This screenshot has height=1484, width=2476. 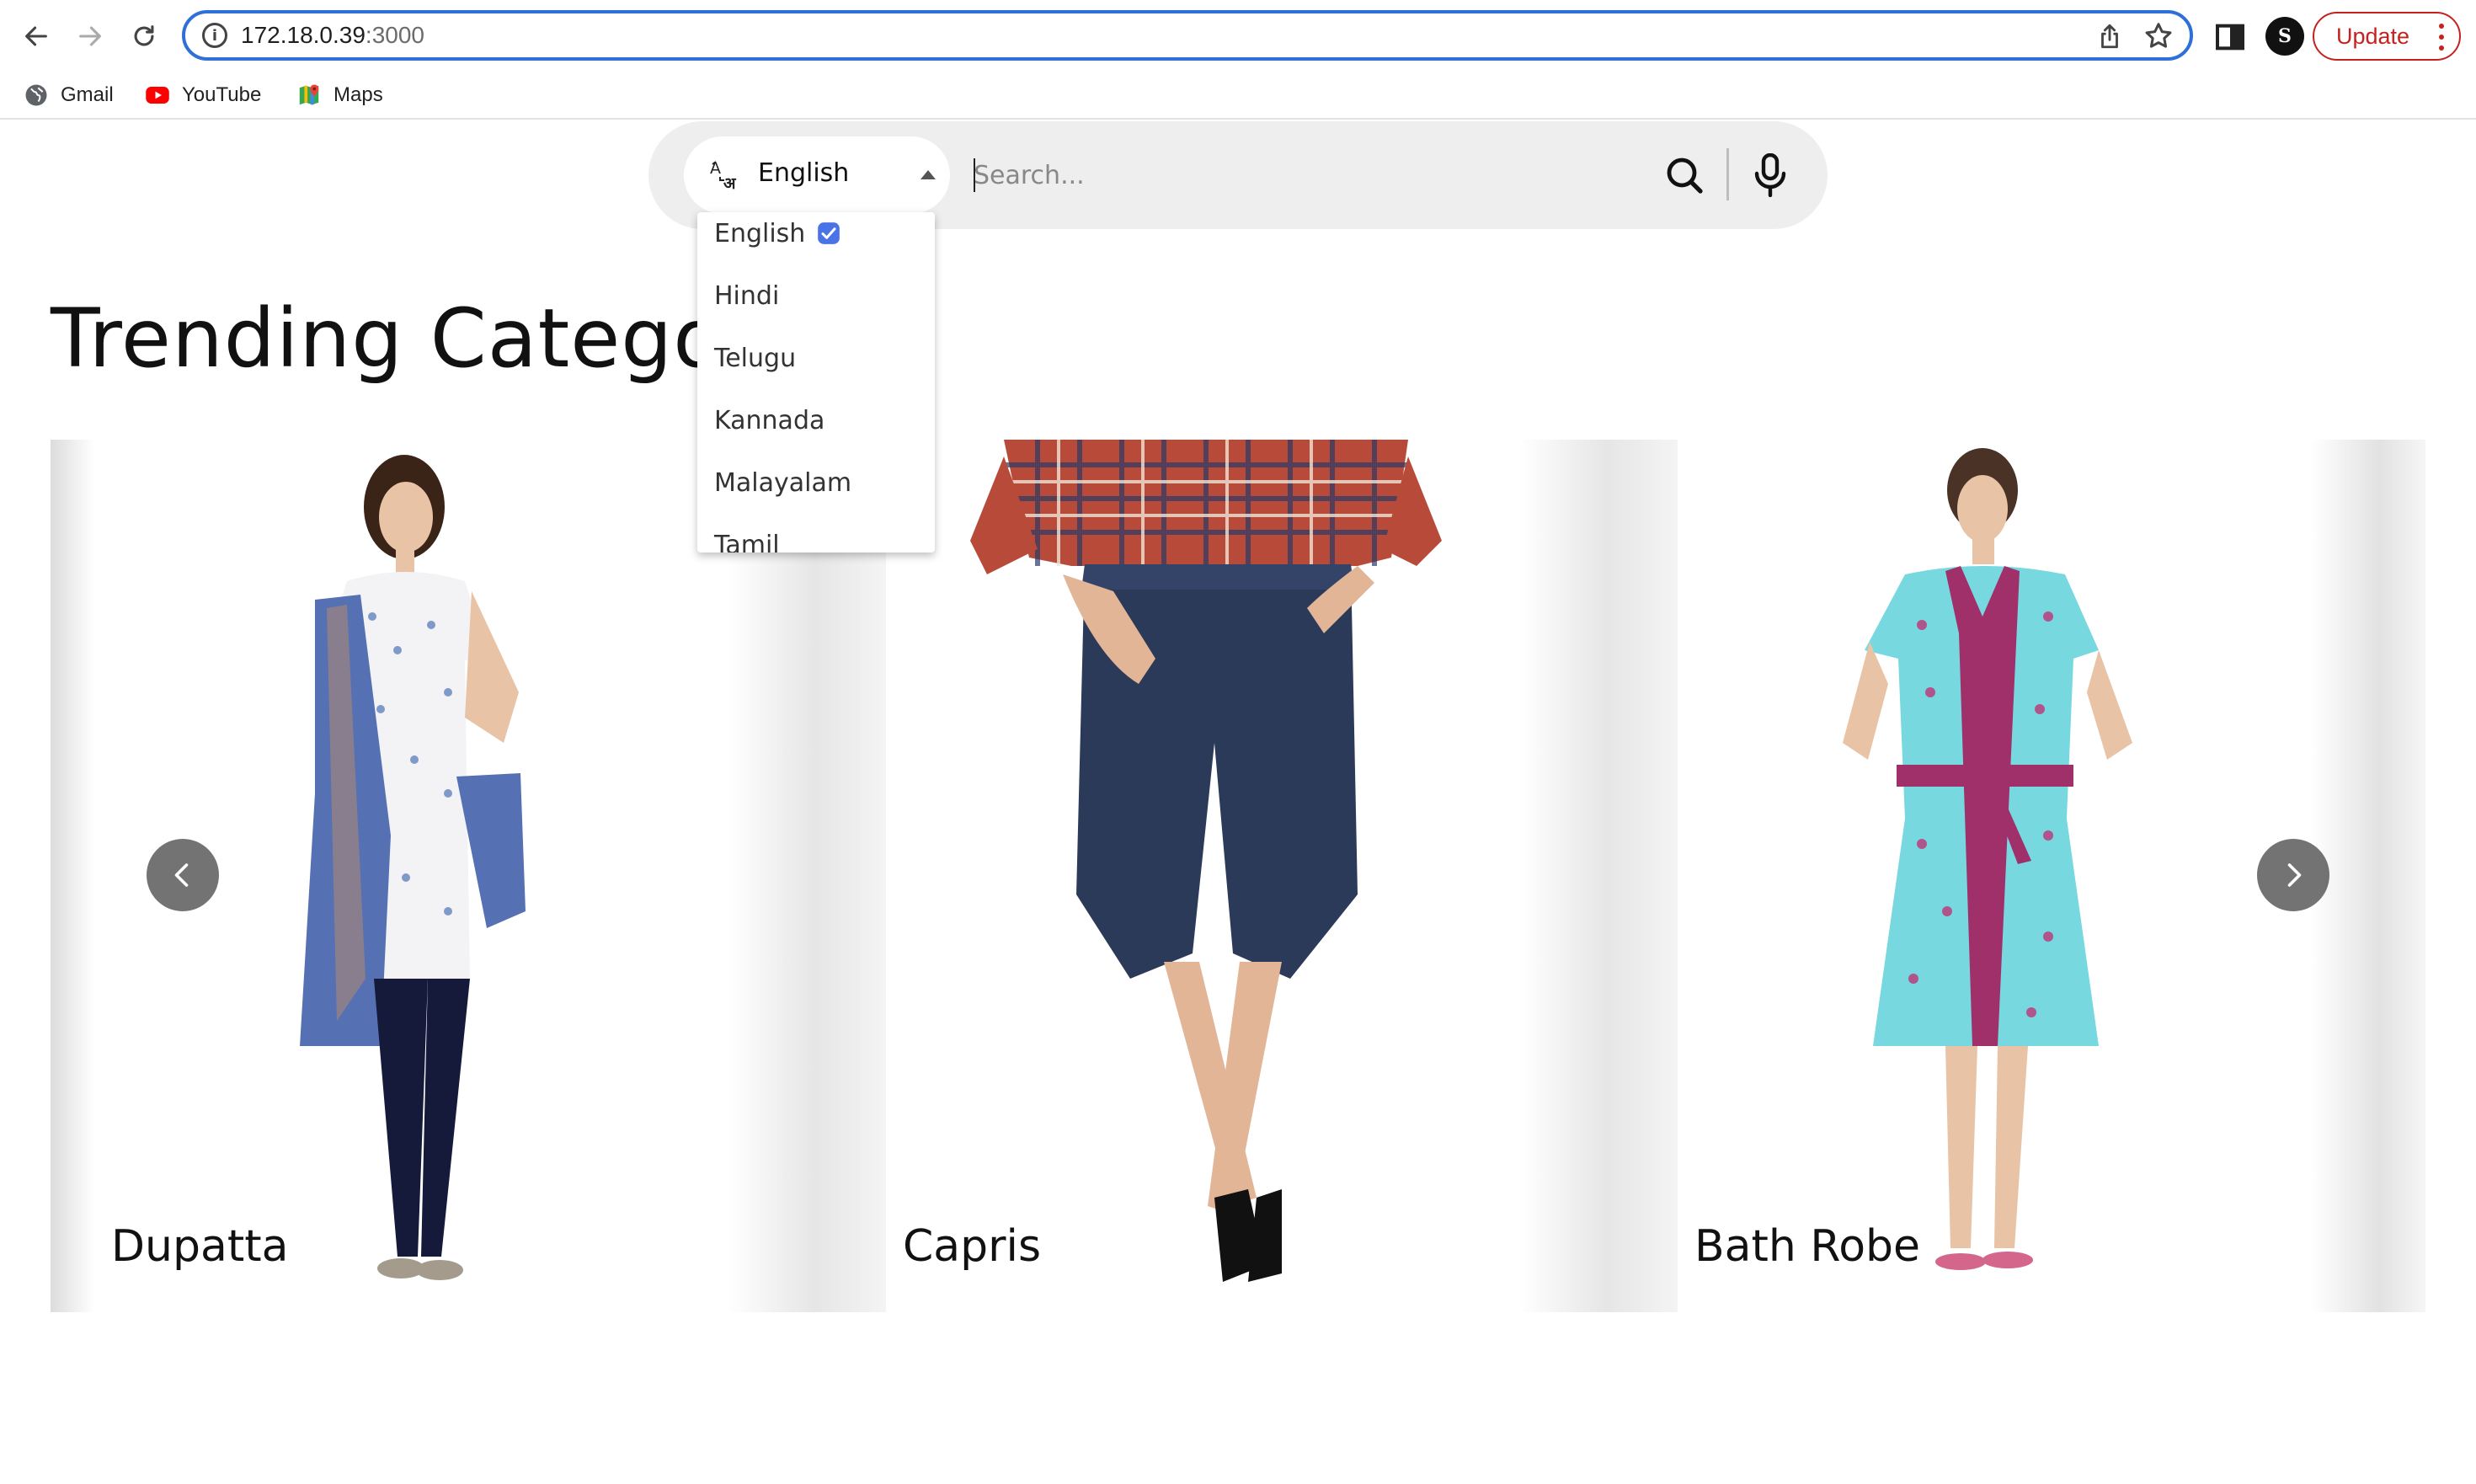 I want to click on browser-toolbar: i 172.18.0.39:3000 S Update, so click(x=1238, y=36).